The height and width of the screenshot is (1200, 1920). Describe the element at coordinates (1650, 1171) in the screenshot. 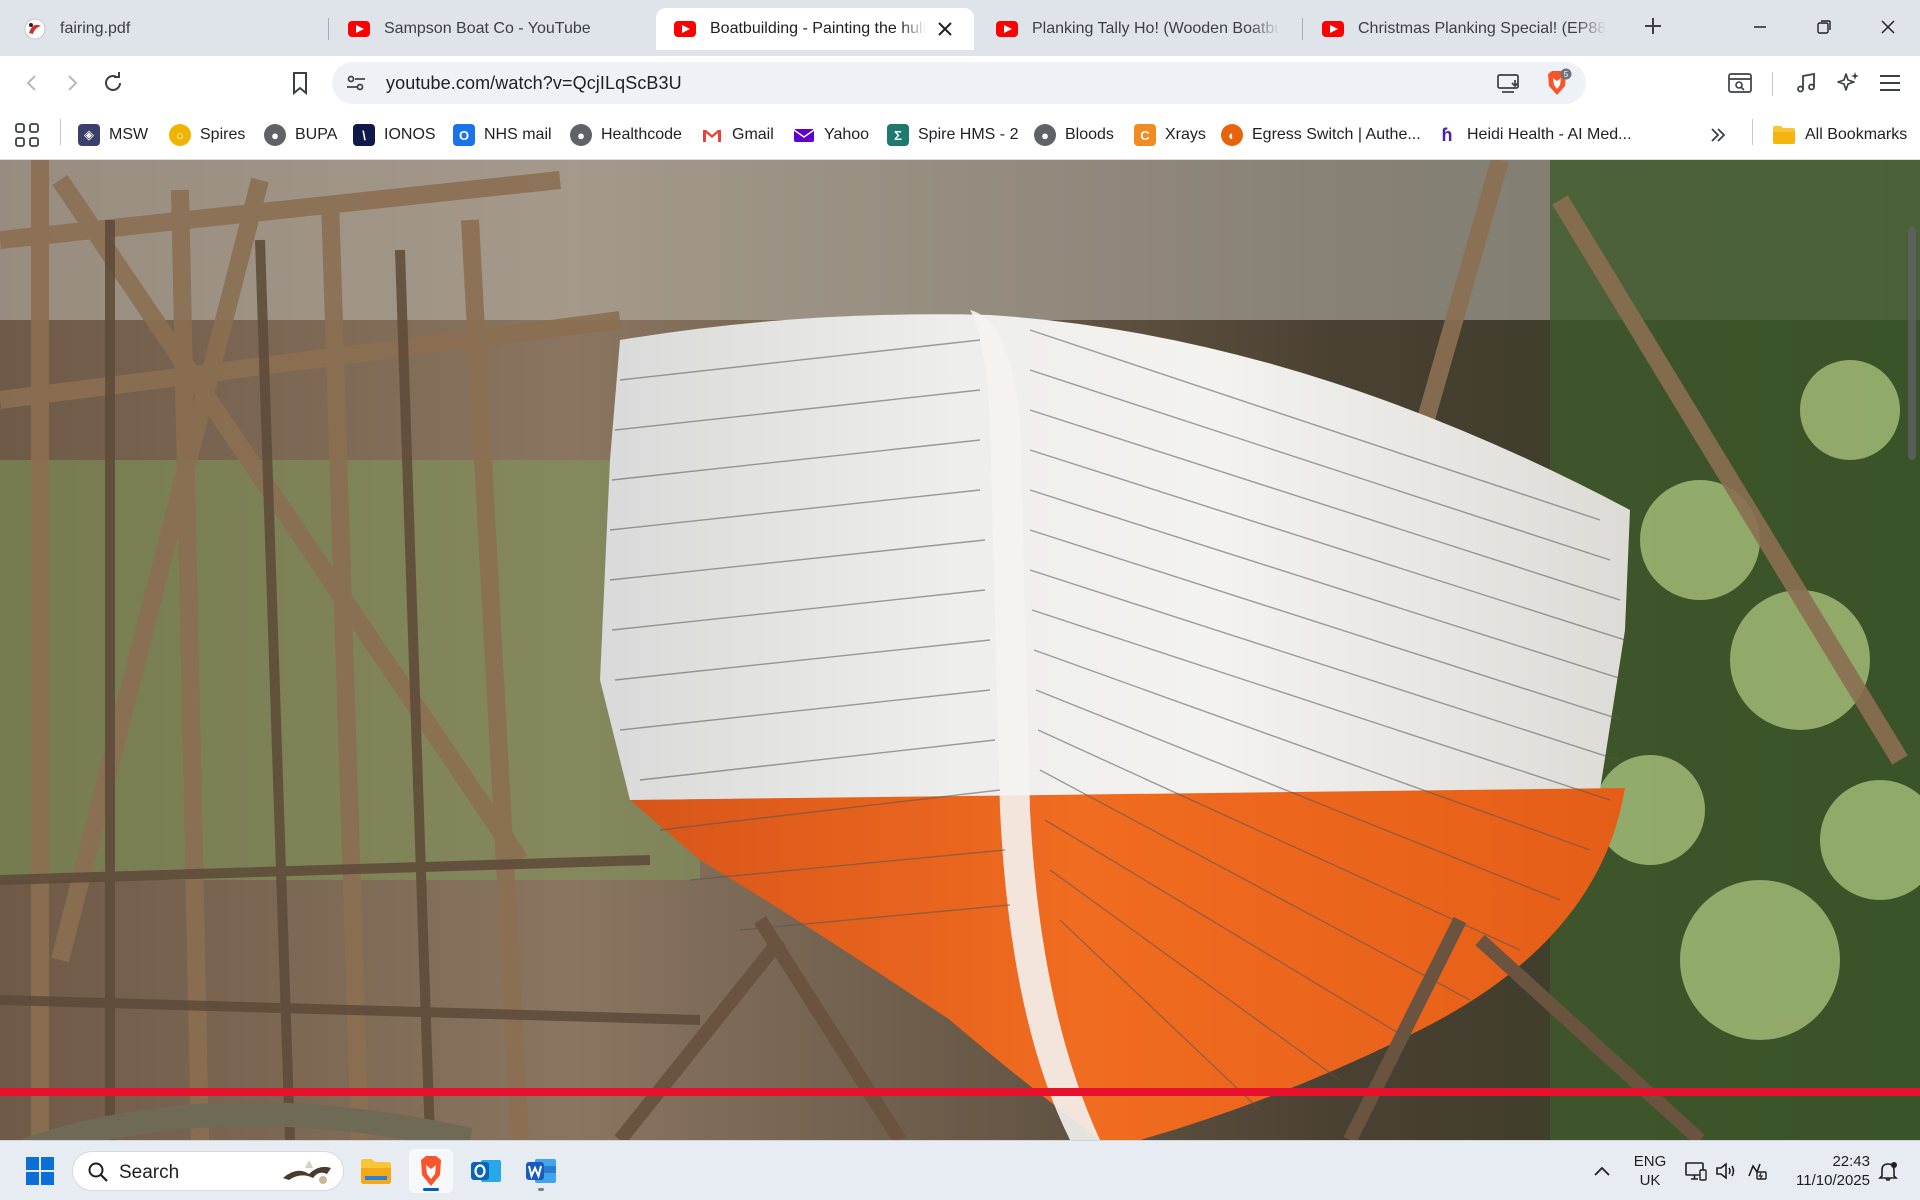

I see `input-language-indicator: ENG UK` at that location.